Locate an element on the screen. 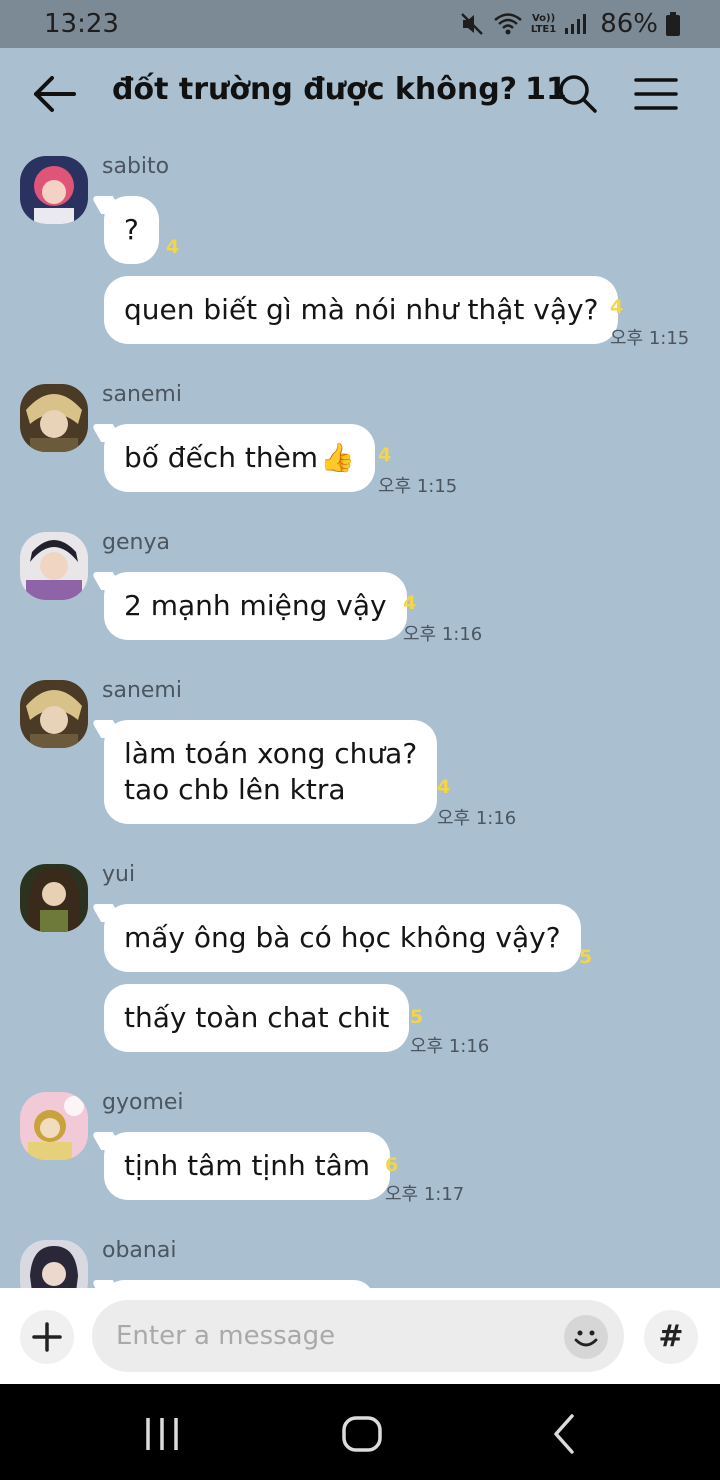 Image resolution: width=720 pixels, height=1480 pixels. sender-name: gyomei is located at coordinates (143, 1102).